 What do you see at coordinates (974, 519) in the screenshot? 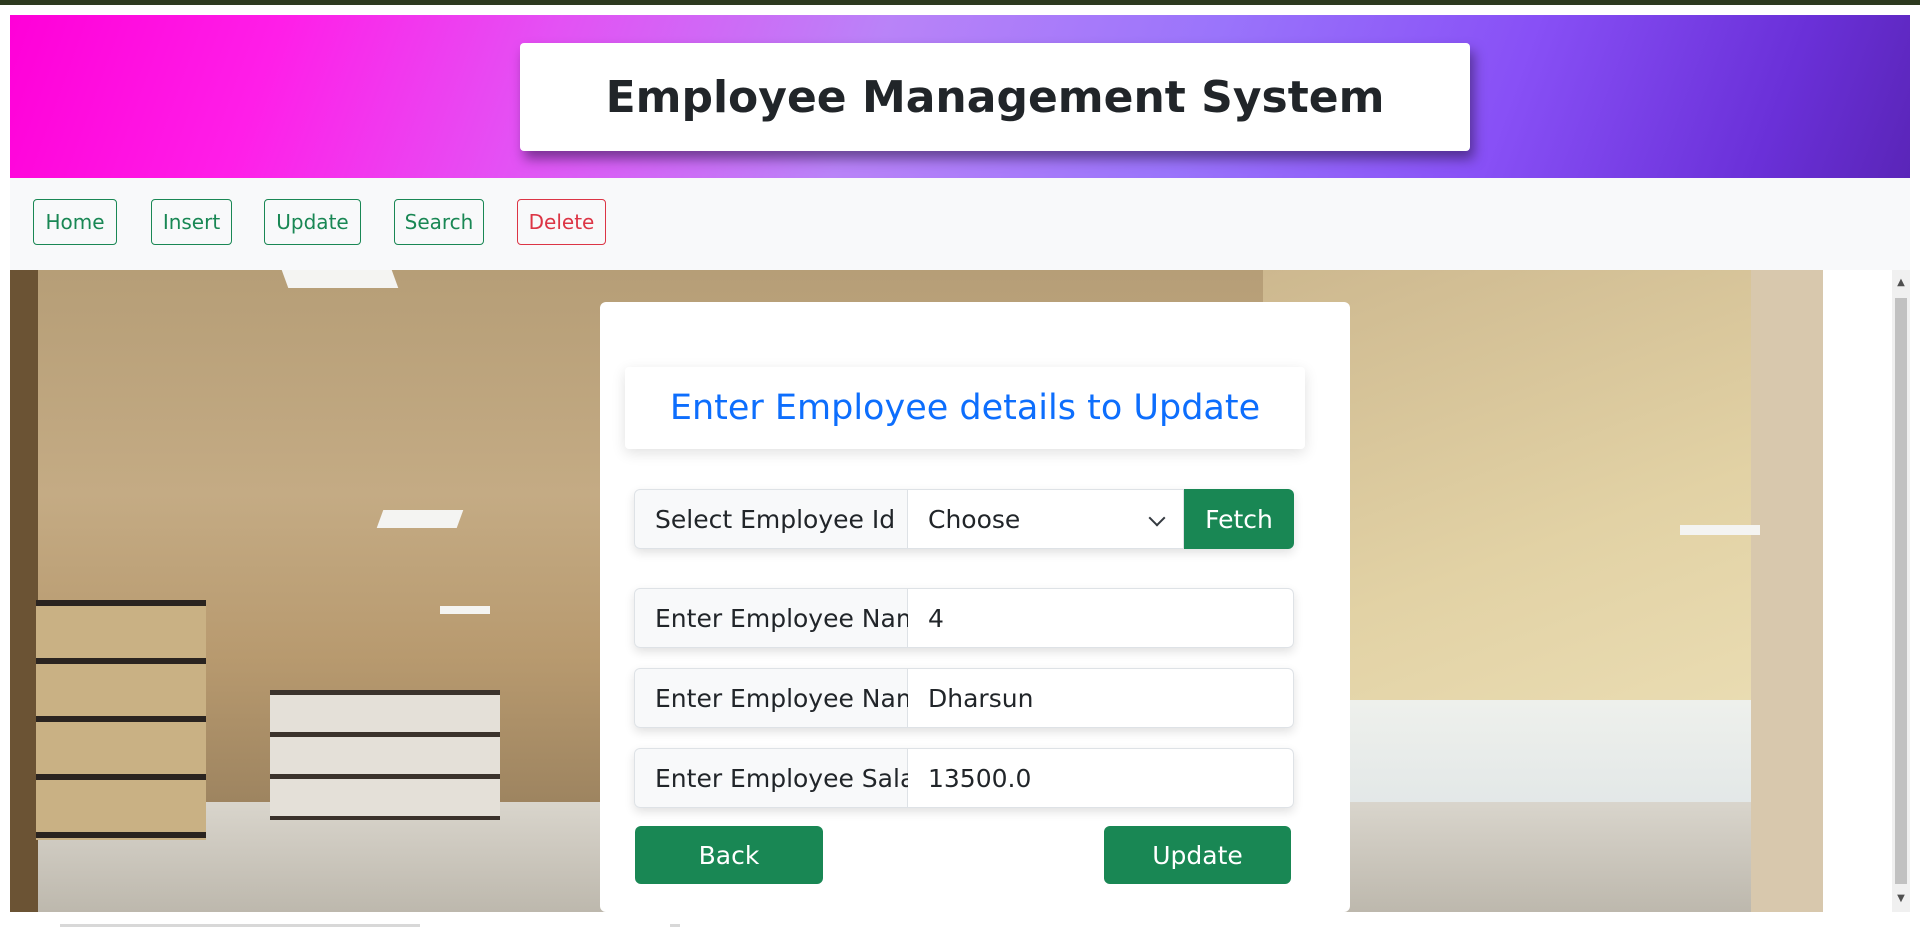
I see `employee-id-select-value: Choose` at bounding box center [974, 519].